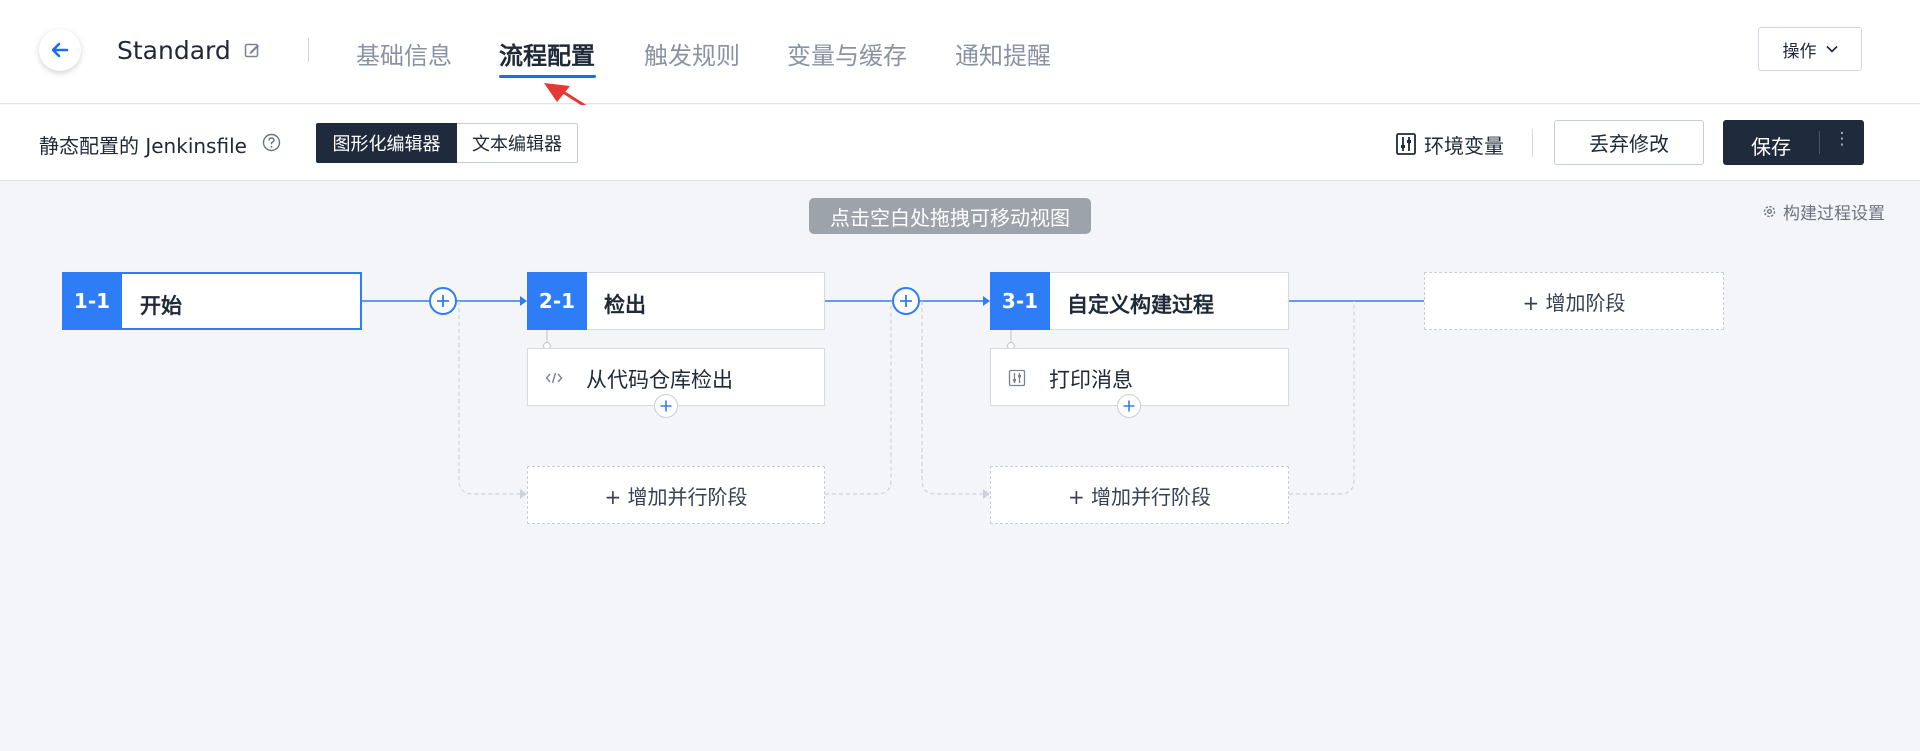  Describe the element at coordinates (659, 380) in the screenshot. I see `step-name: 从代码仓库检出` at that location.